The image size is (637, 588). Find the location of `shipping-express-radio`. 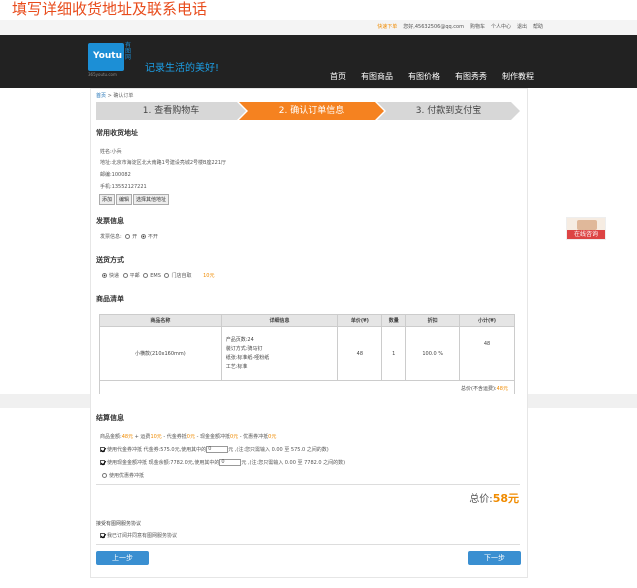

shipping-express-radio is located at coordinates (104, 275).